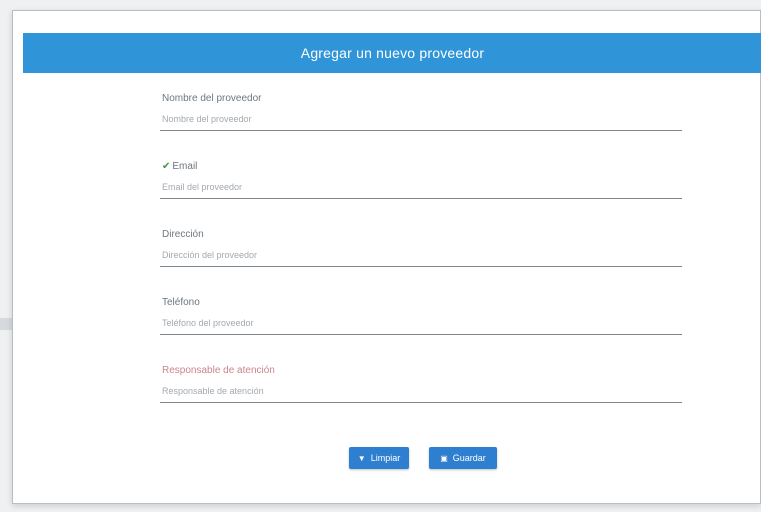  I want to click on floppy-disk-icon: ▣, so click(444, 458).